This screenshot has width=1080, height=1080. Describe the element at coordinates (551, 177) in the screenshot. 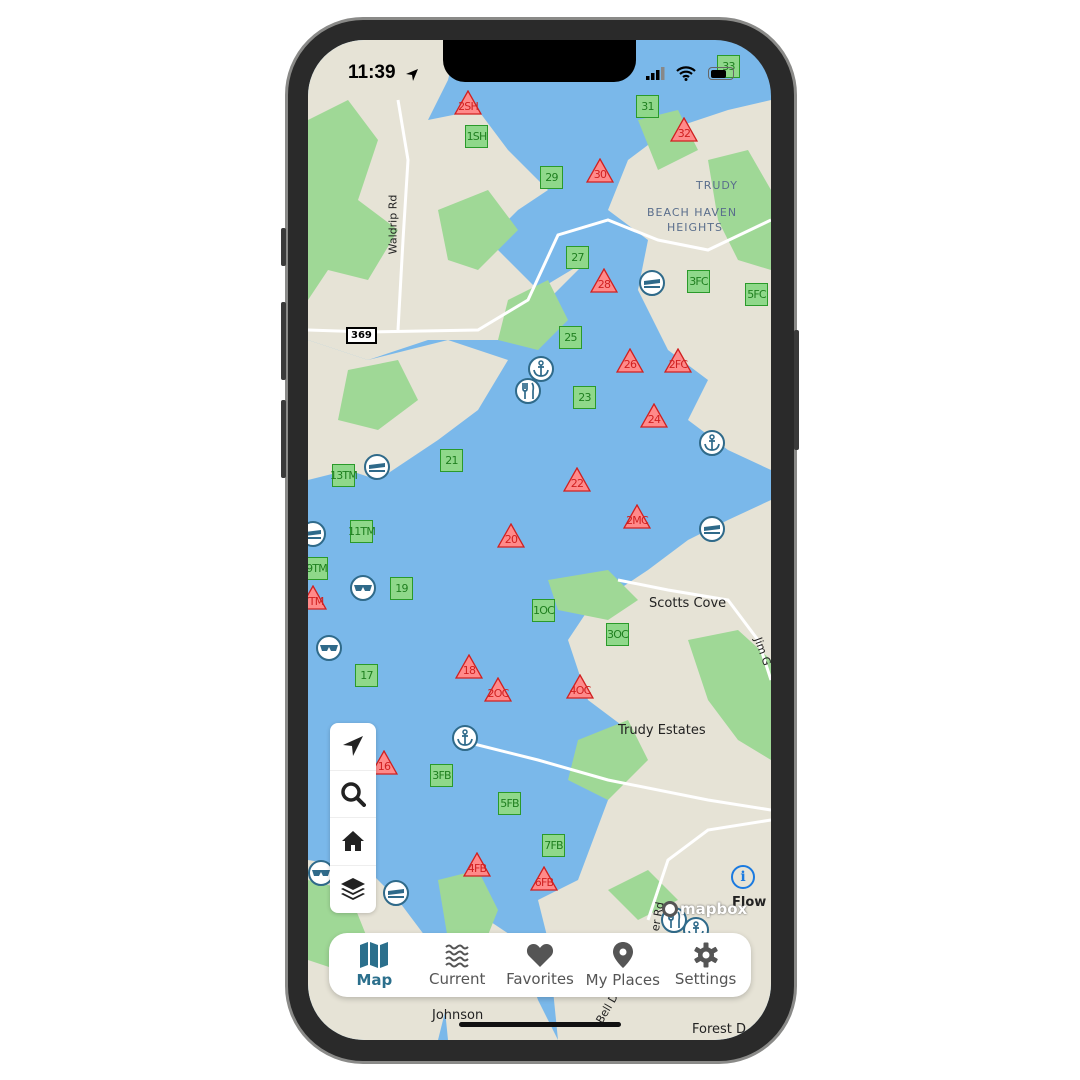

I see `green-marker: 29` at that location.